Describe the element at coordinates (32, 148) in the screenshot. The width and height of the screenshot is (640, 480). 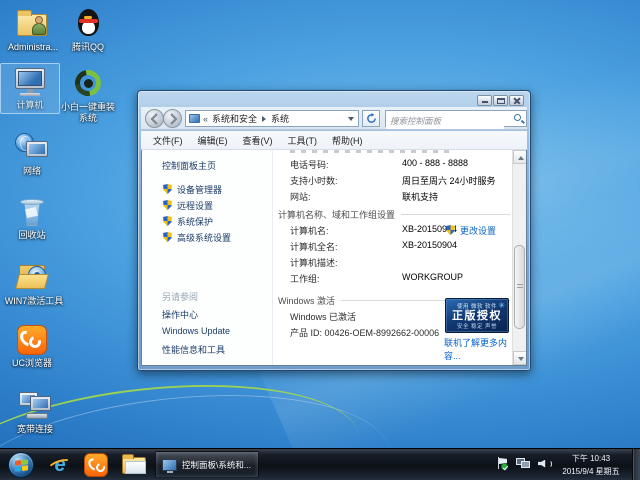
I see `network-globe-icon` at that location.